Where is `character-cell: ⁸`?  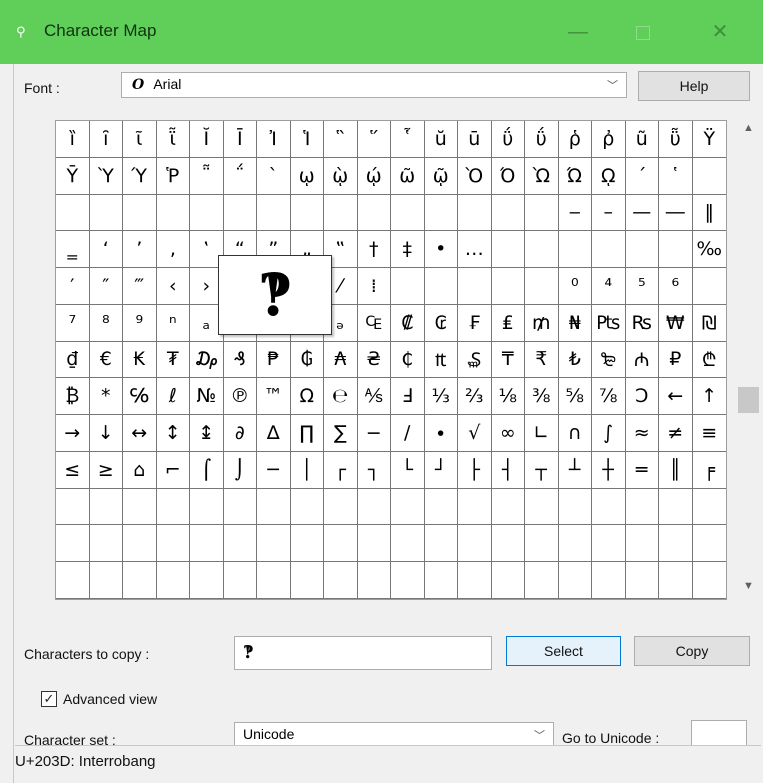 character-cell: ⁸ is located at coordinates (106, 323).